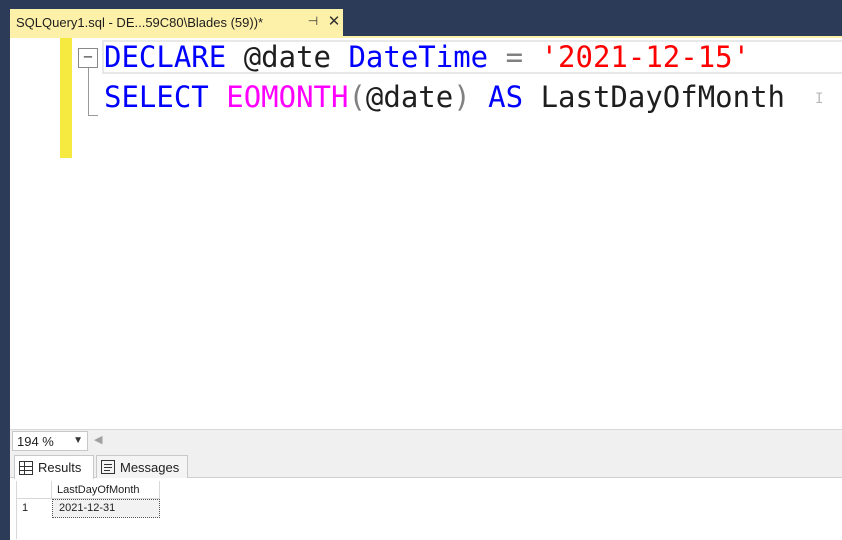 Image resolution: width=842 pixels, height=540 pixels. Describe the element at coordinates (426, 465) in the screenshot. I see `results-tab-strip: Results Messages` at that location.